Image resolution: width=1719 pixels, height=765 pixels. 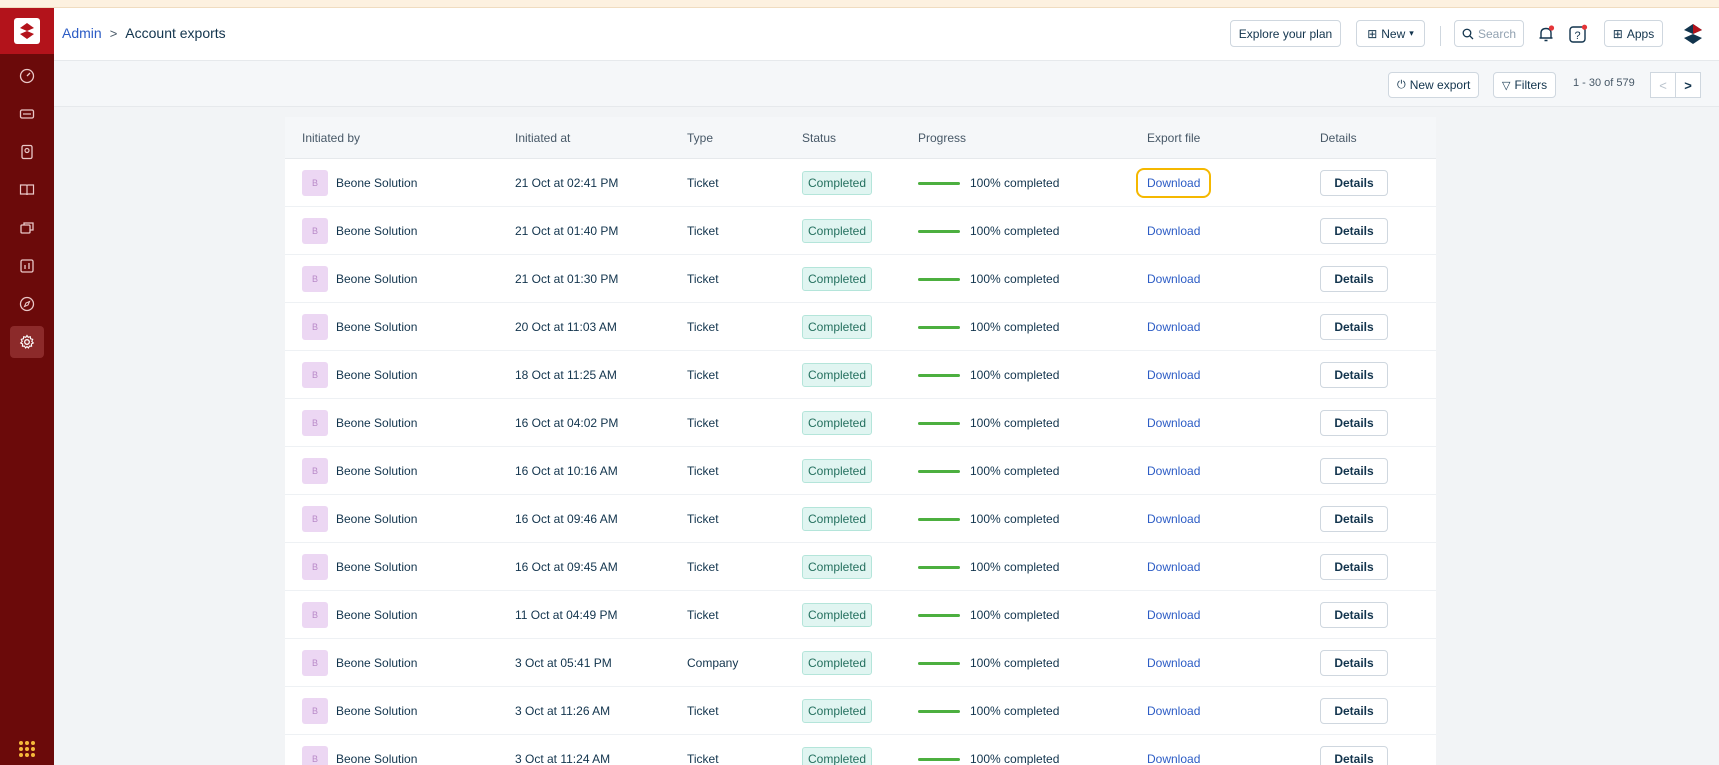 I want to click on export-type: Company, so click(x=713, y=663).